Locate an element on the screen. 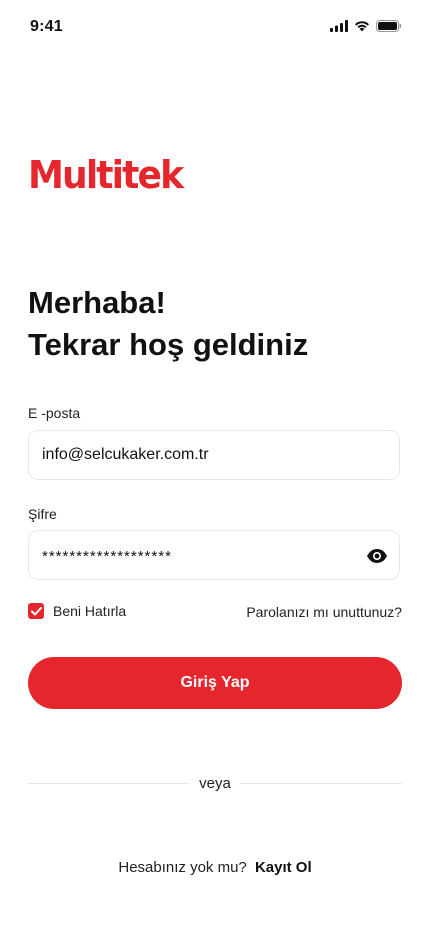 The height and width of the screenshot is (930, 430). welcome-heading: Merhaba! Tekrar hoş geldiniz is located at coordinates (168, 324).